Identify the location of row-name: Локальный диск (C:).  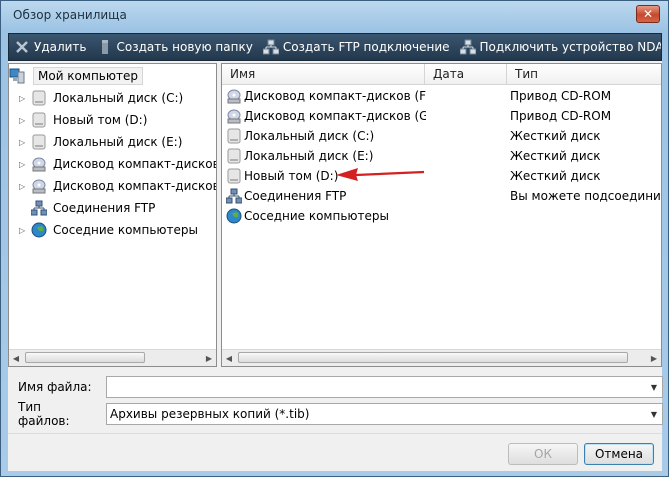
(309, 136).